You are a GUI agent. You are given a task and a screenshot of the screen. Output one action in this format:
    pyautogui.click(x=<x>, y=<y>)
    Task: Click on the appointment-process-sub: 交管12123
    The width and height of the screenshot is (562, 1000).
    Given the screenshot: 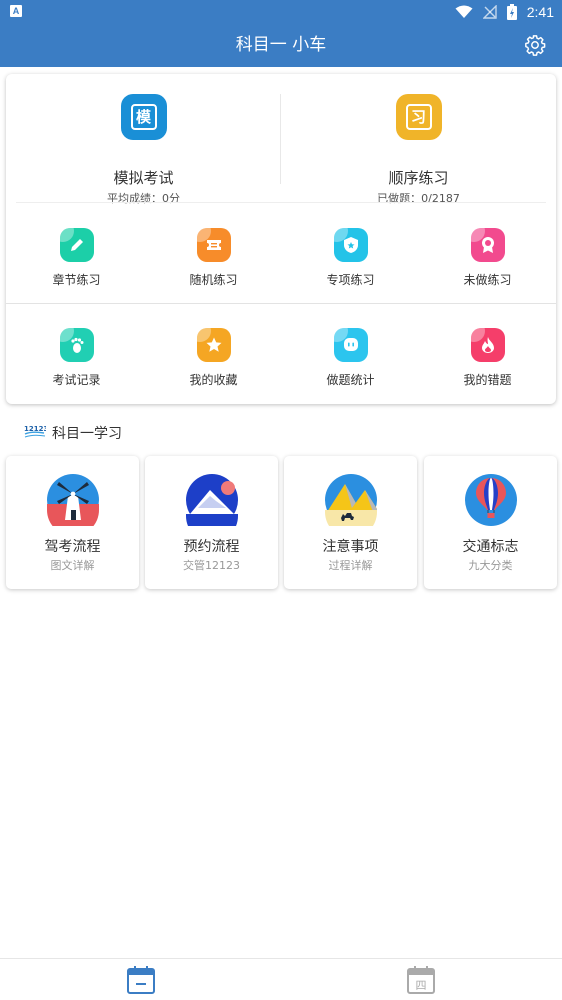 What is the action you would take?
    pyautogui.click(x=211, y=565)
    